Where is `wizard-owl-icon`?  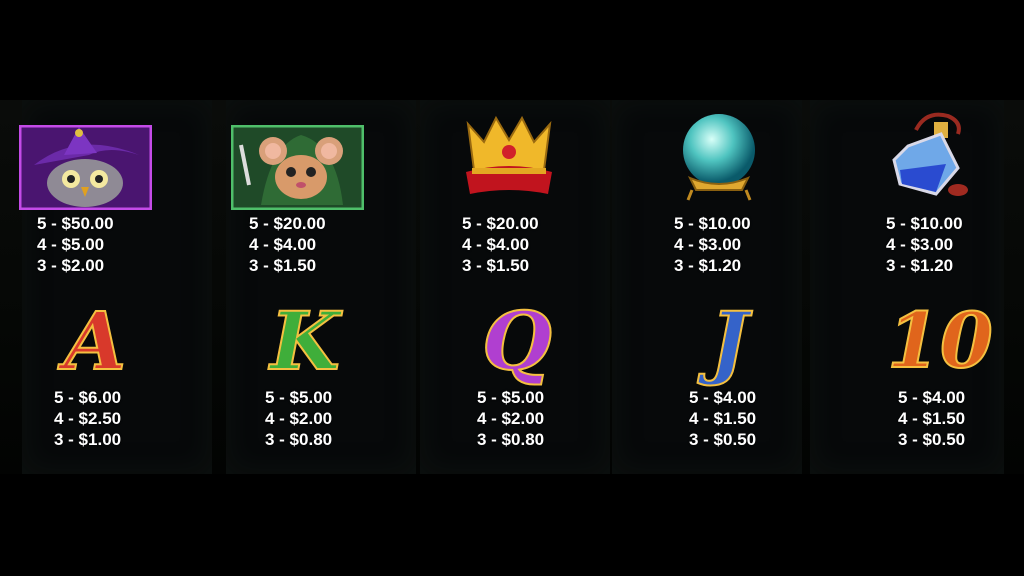
wizard-owl-icon is located at coordinates (85, 167).